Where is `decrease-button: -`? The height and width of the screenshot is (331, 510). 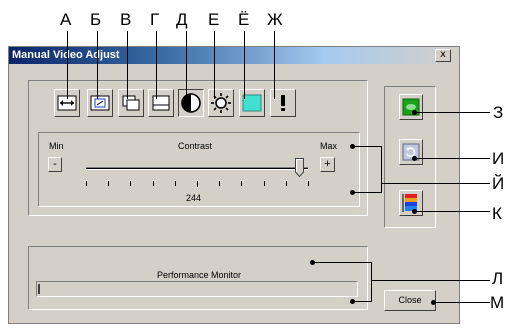 decrease-button: - is located at coordinates (55, 164).